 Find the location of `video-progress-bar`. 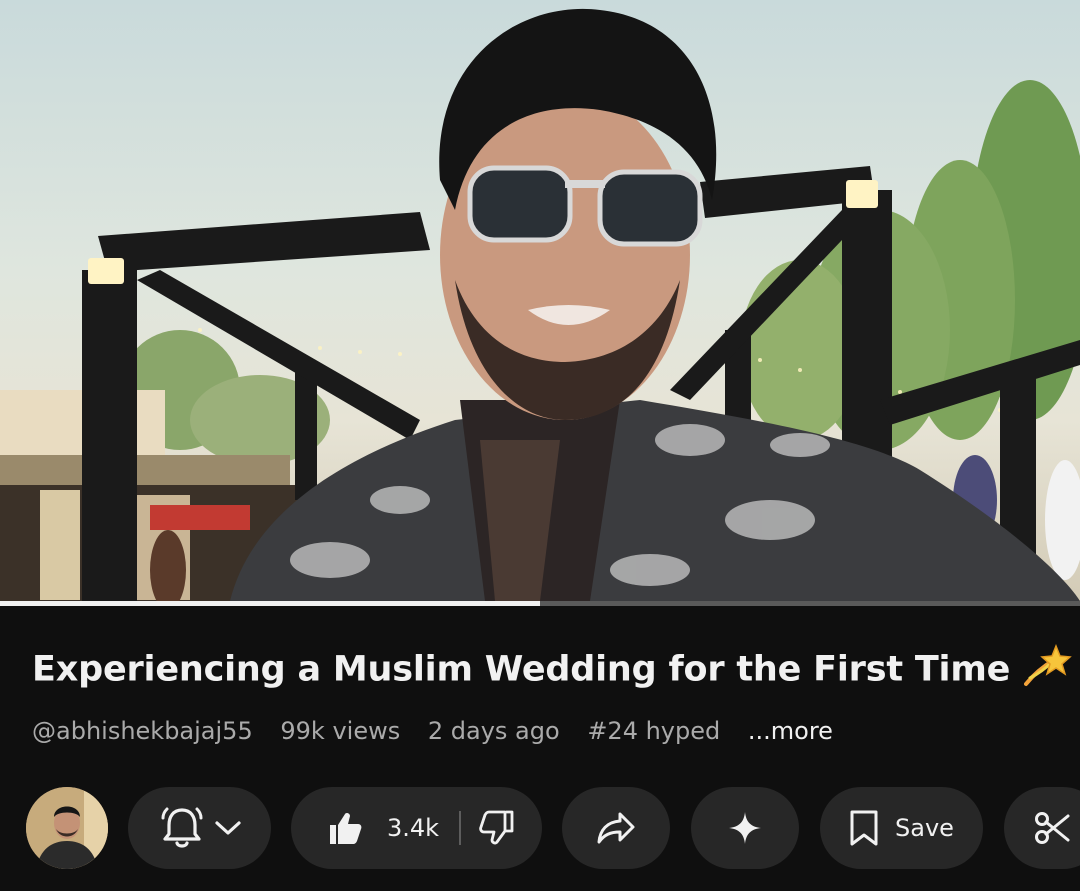

video-progress-bar is located at coordinates (540, 603).